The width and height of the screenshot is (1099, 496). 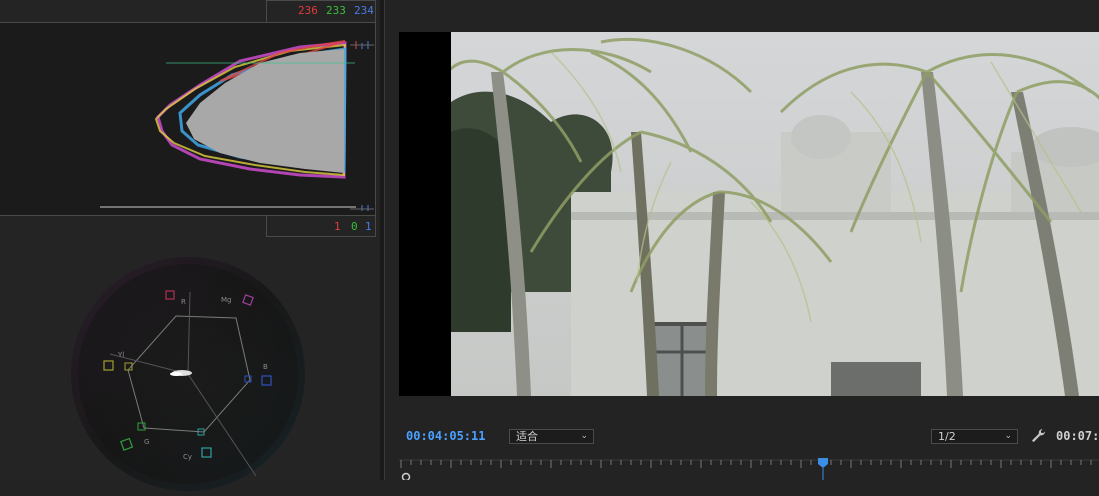 I want to click on shadow-red-value: 1, so click(x=337, y=226).